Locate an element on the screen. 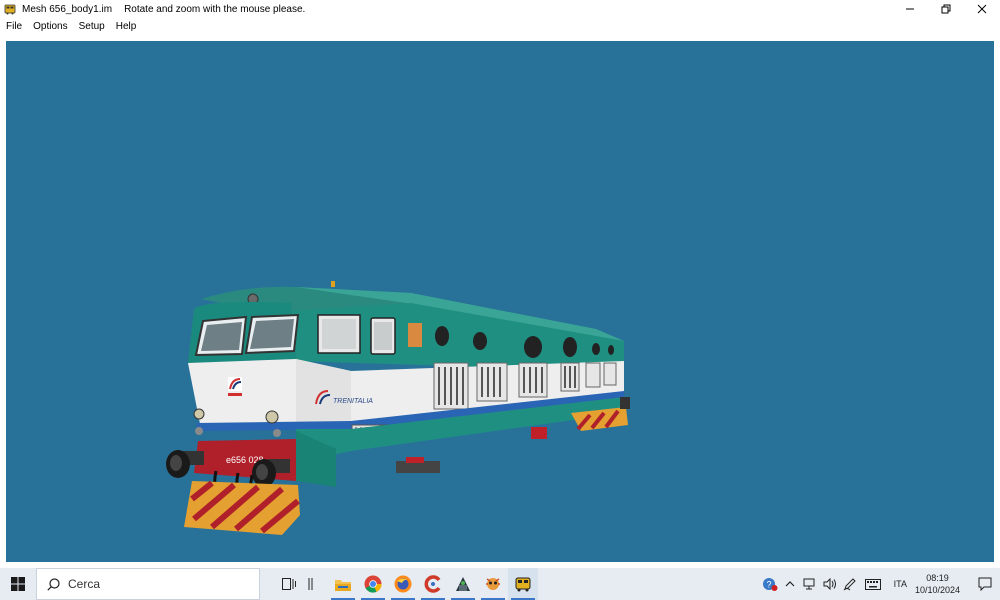 This screenshot has height=600, width=1000. search-box is located at coordinates (148, 584).